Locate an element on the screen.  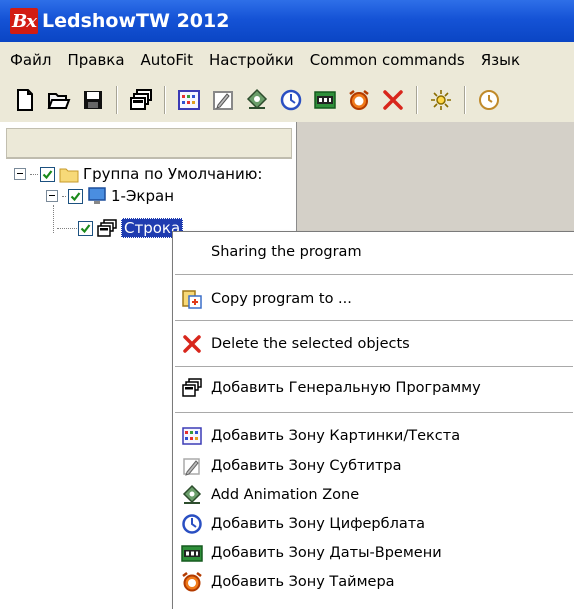
toolbar is located at coordinates (287, 100).